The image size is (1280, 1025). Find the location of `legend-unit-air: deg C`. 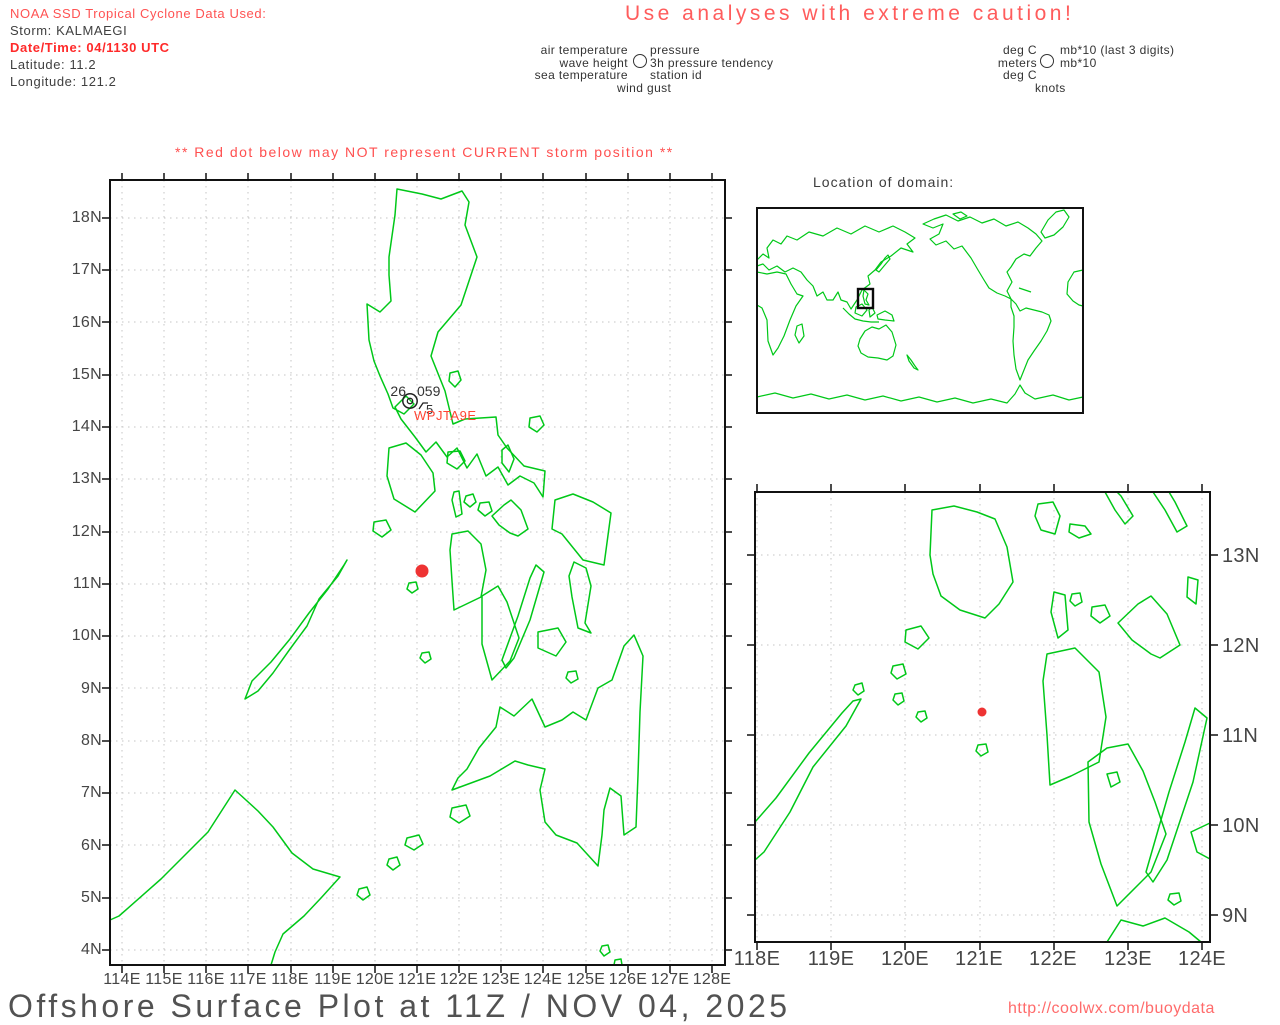

legend-unit-air: deg C is located at coordinates (1019, 50).